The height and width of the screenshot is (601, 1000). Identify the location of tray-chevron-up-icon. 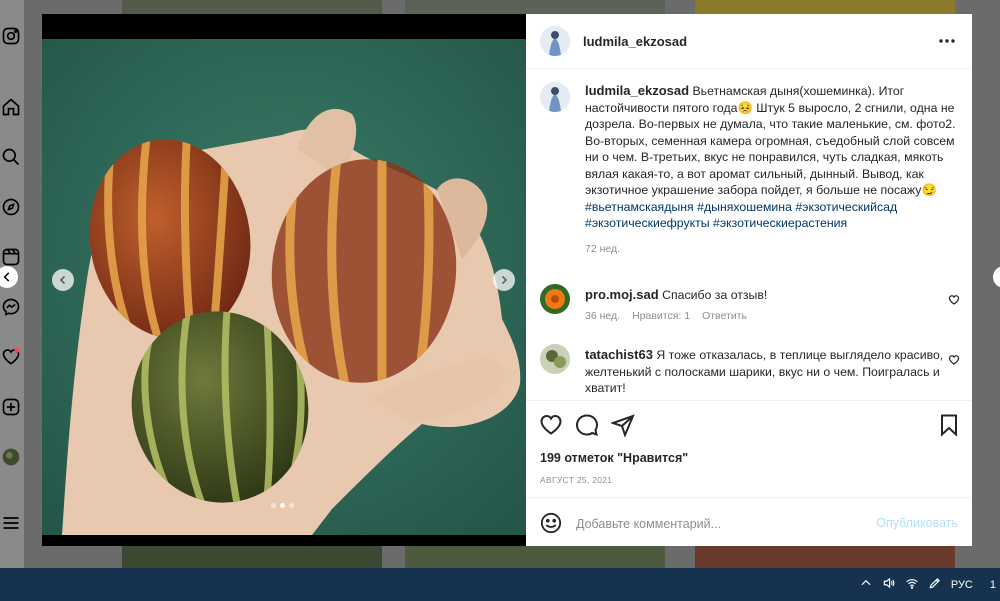
(866, 584).